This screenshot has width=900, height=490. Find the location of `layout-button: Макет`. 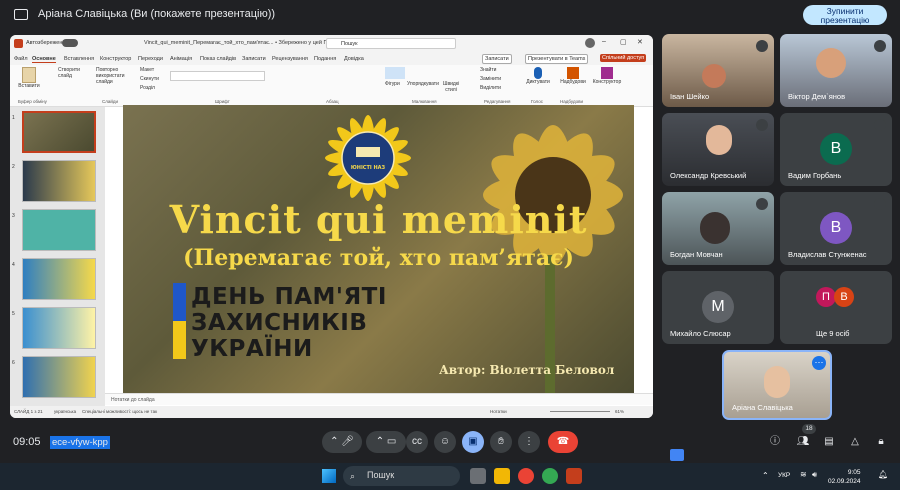

layout-button: Макет is located at coordinates (147, 70).